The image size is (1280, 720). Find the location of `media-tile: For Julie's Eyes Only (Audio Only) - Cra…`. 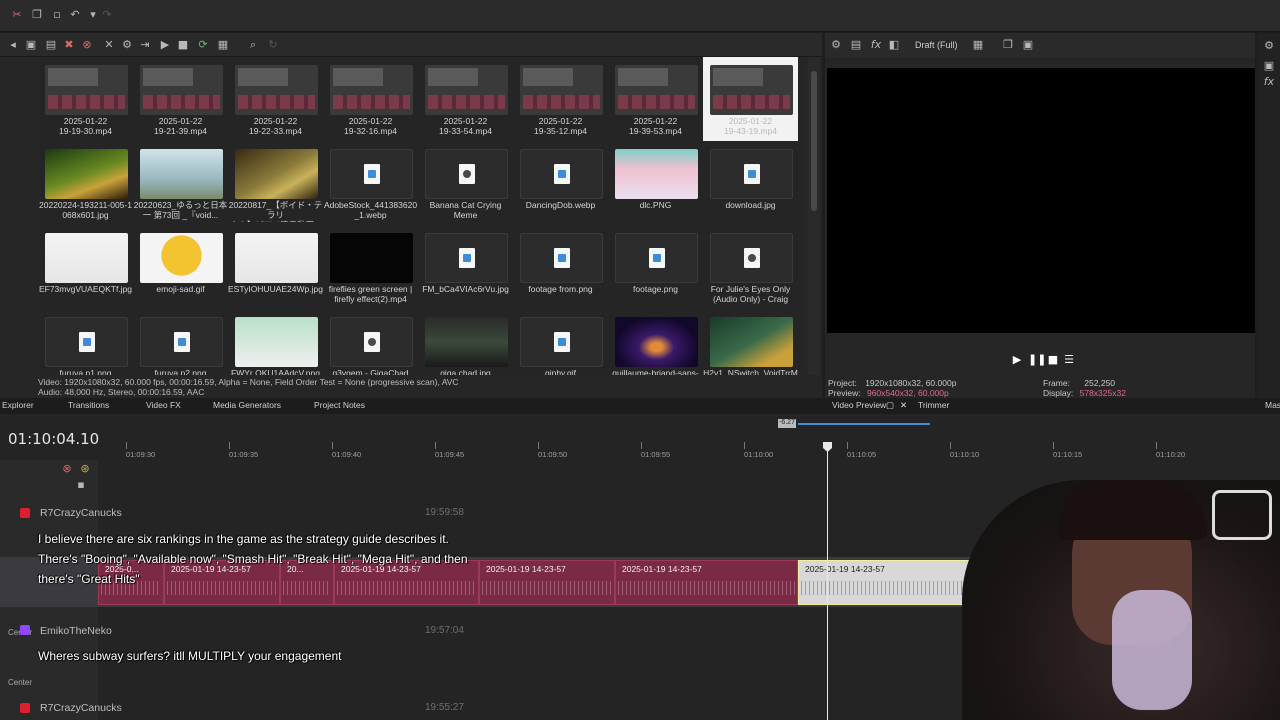

media-tile: For Julie's Eyes Only (Audio Only) - Cra… is located at coordinates (750, 267).